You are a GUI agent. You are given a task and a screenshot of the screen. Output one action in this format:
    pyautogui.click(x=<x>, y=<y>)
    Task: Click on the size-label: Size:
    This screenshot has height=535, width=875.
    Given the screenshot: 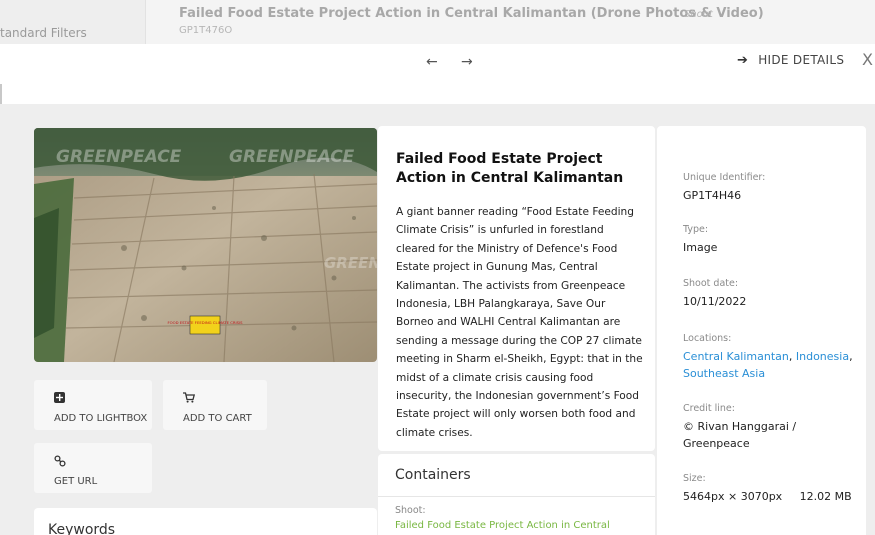 What is the action you would take?
    pyautogui.click(x=694, y=478)
    